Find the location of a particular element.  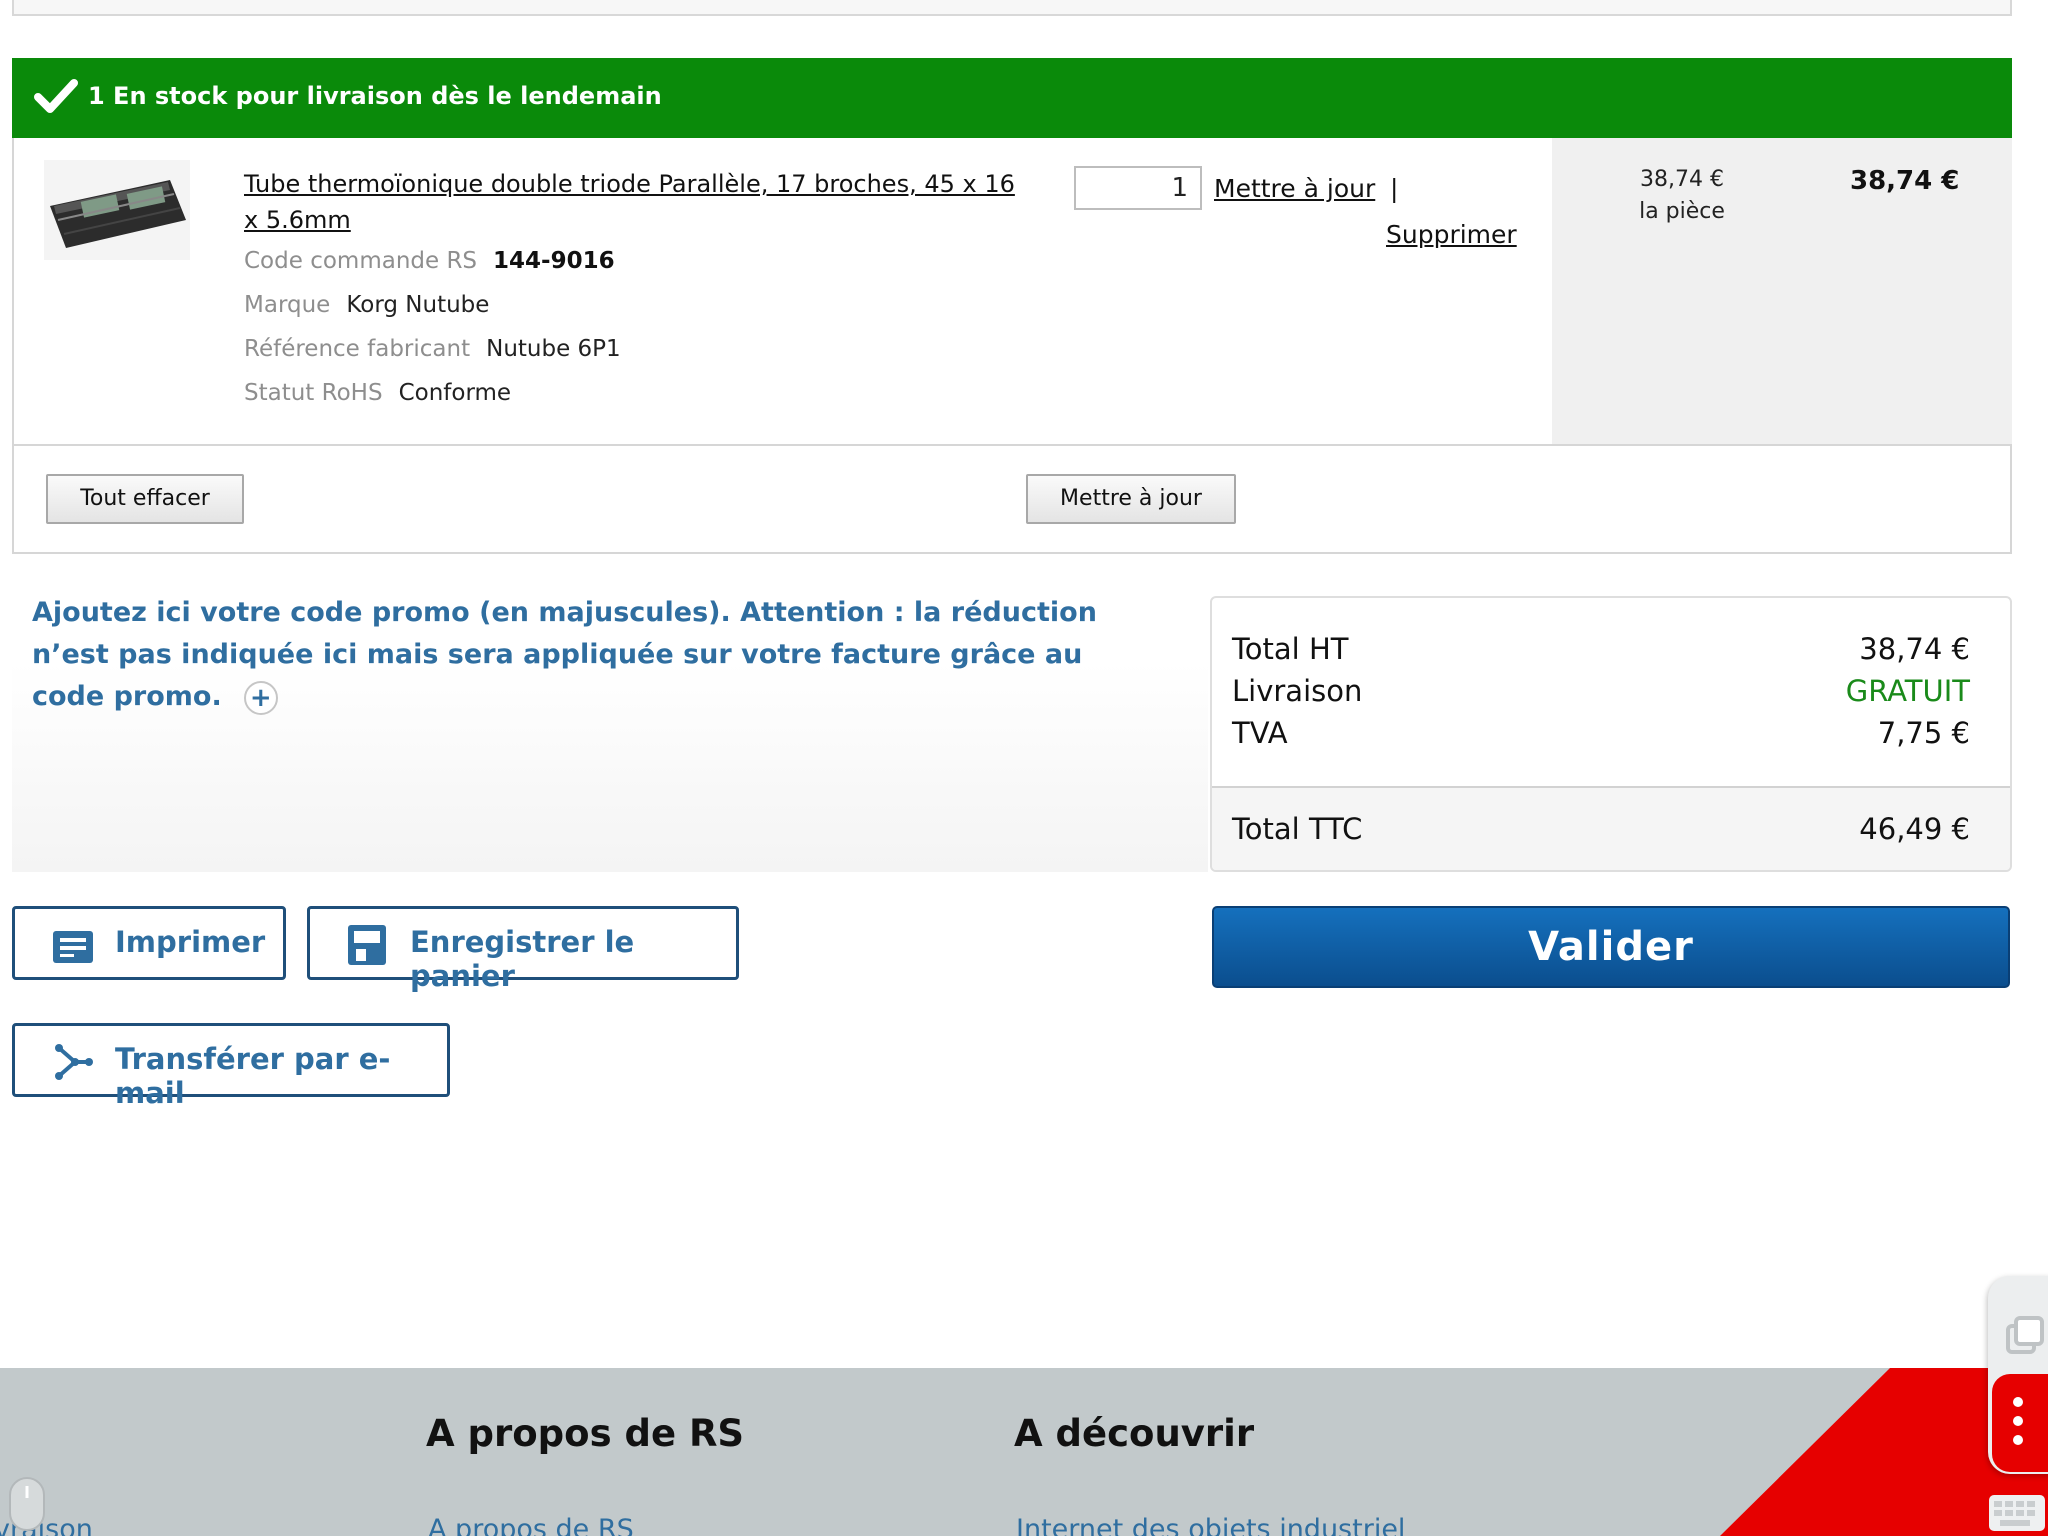

total-ht-row: Total HT 38,74 € is located at coordinates (1601, 649).